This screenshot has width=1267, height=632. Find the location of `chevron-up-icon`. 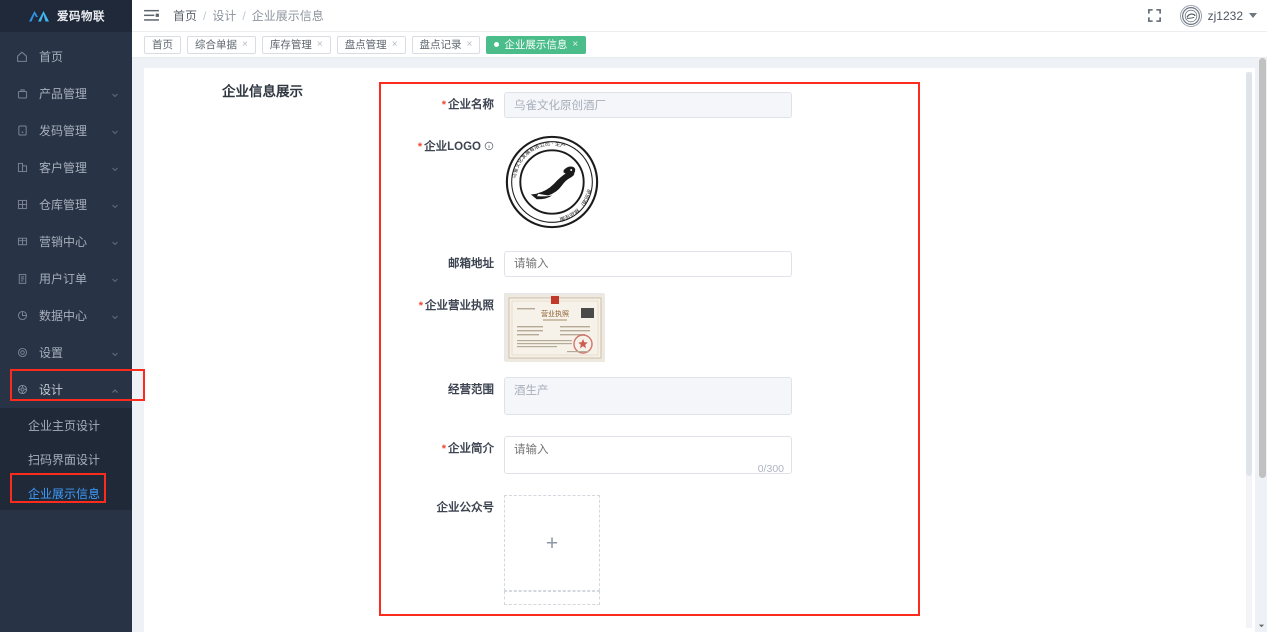

chevron-up-icon is located at coordinates (115, 390).